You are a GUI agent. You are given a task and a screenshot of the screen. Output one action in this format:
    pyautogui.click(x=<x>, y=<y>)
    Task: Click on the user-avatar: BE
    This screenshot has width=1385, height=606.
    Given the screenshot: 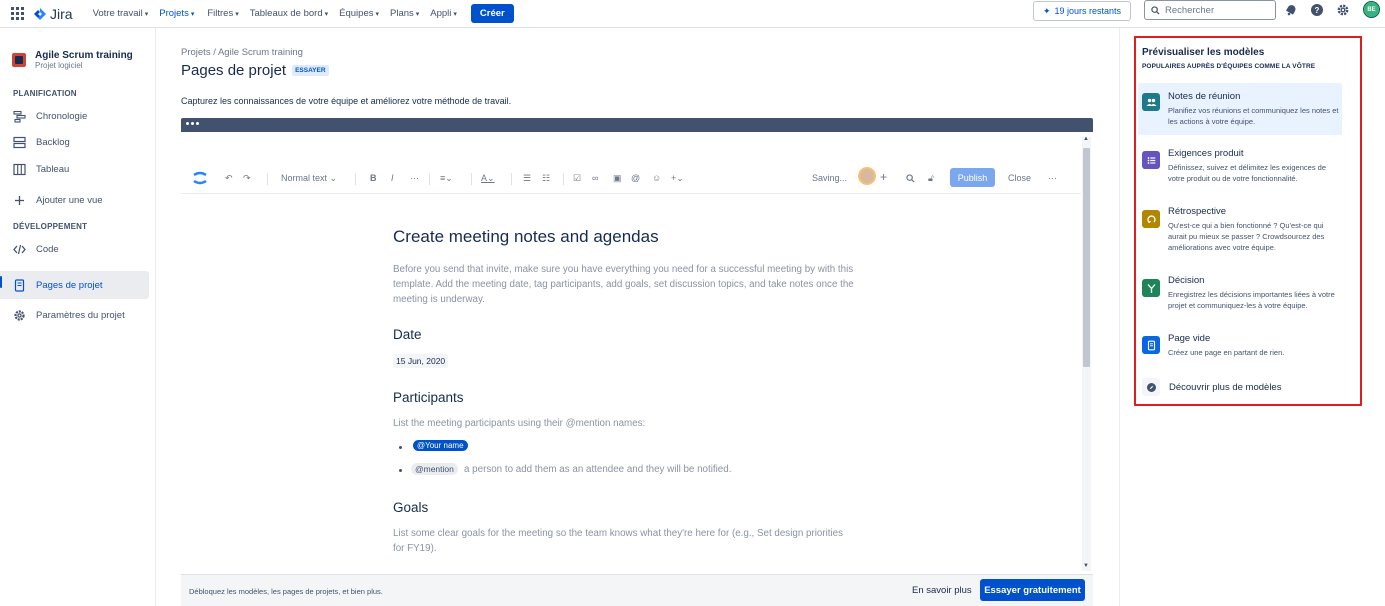 What is the action you would take?
    pyautogui.click(x=1371, y=9)
    